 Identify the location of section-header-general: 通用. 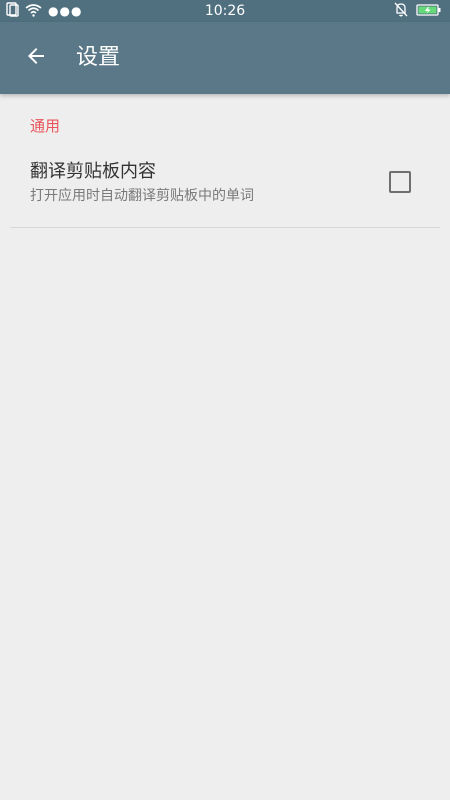
(45, 126).